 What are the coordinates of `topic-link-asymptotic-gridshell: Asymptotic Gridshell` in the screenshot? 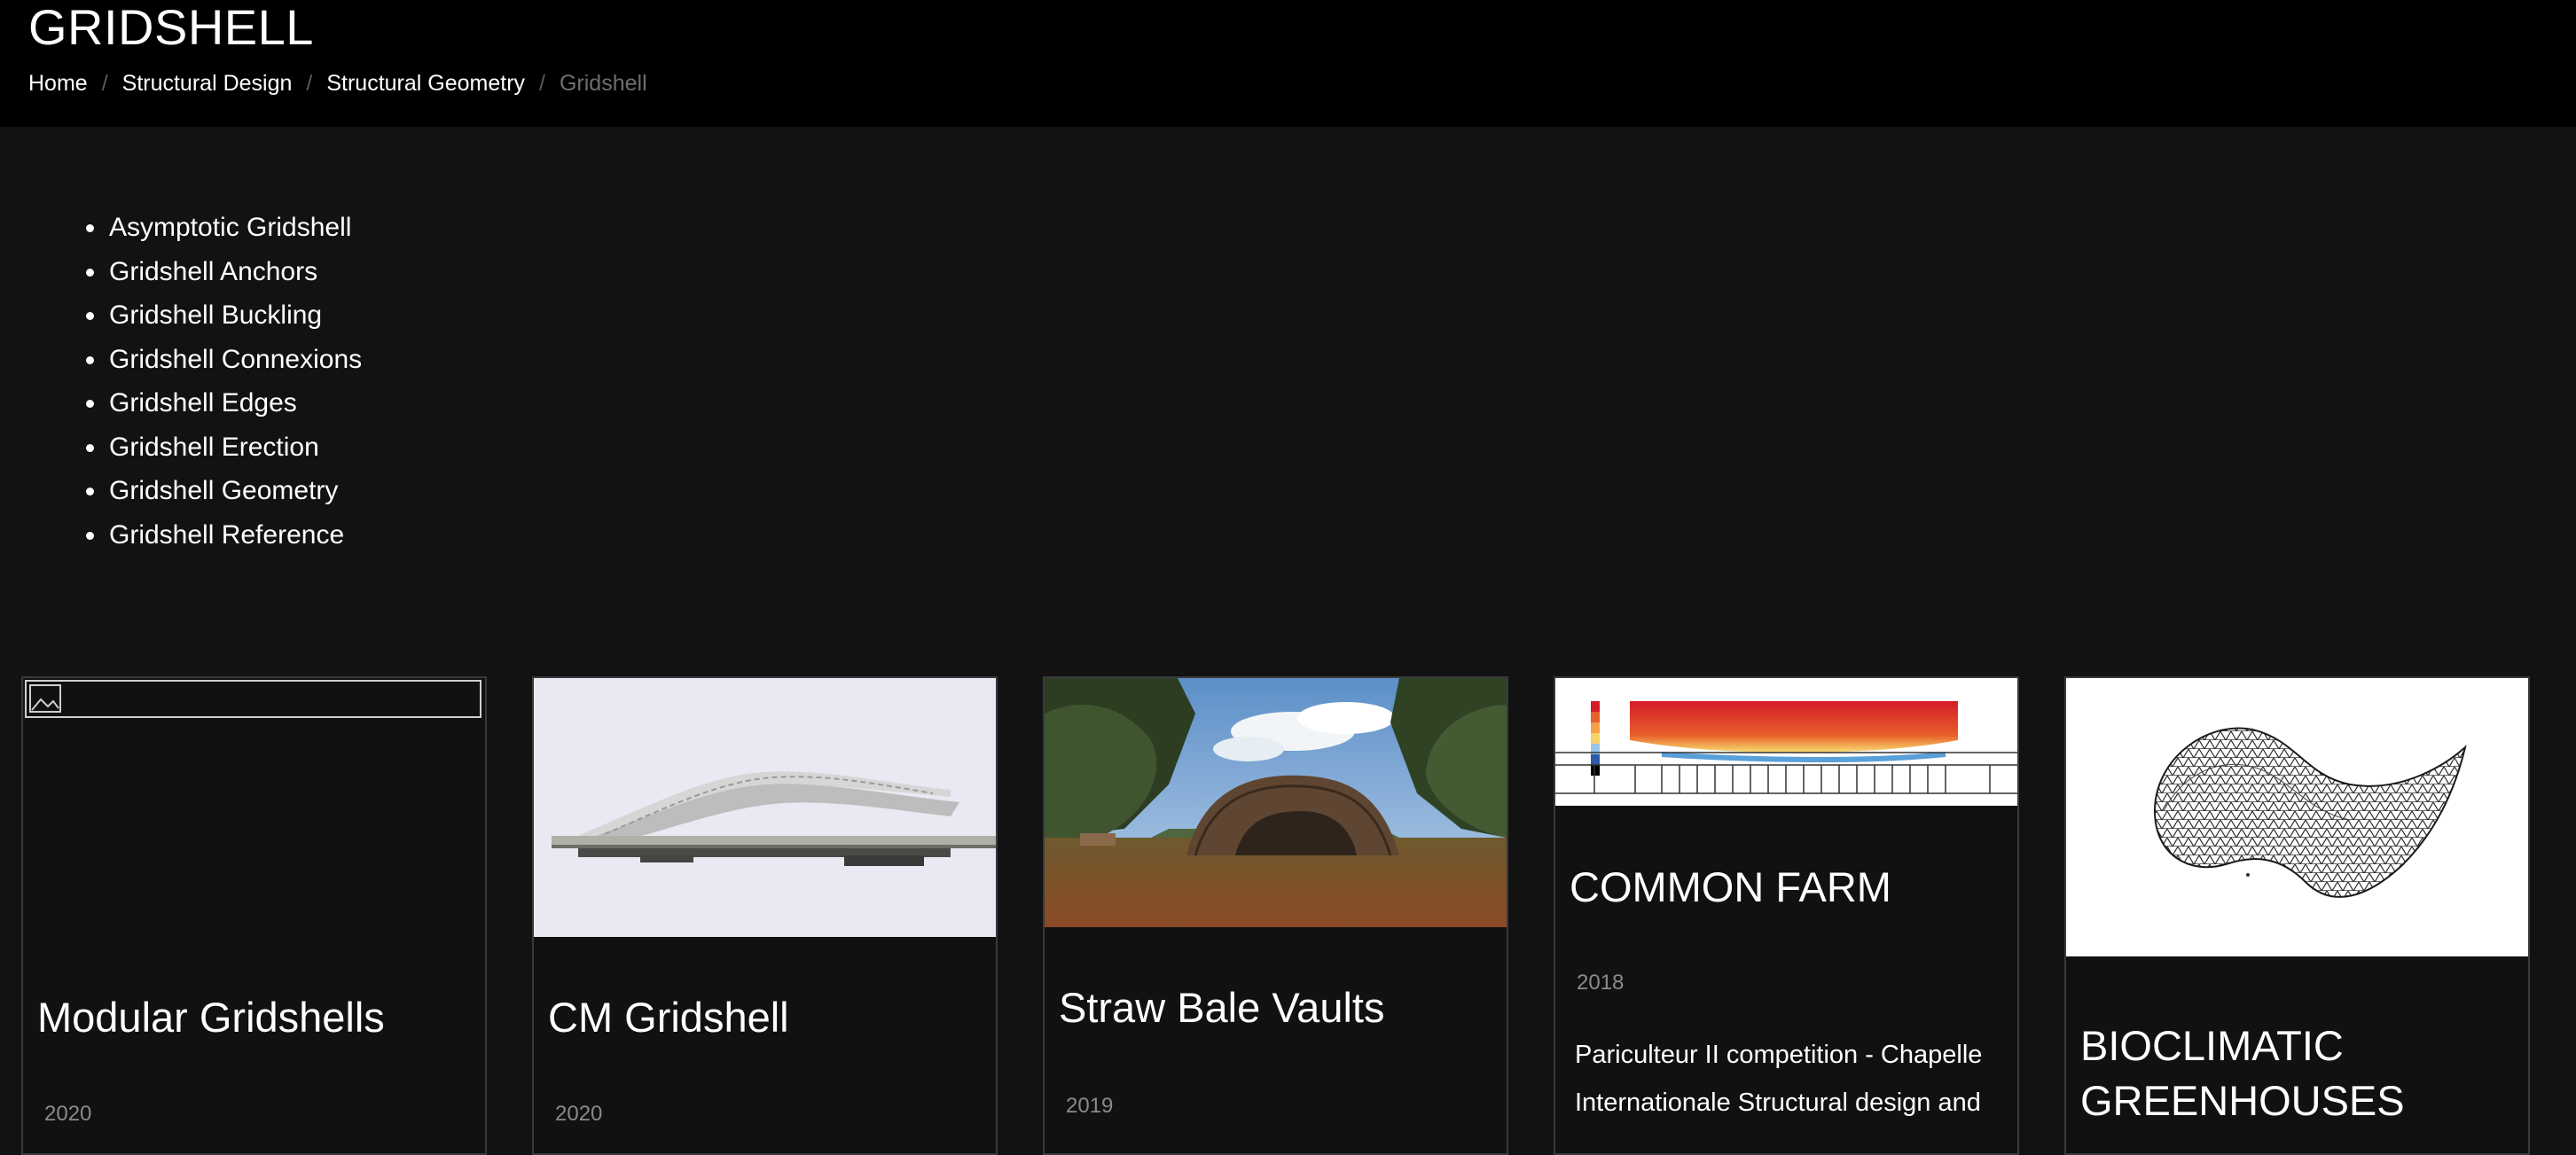 It's located at (230, 227).